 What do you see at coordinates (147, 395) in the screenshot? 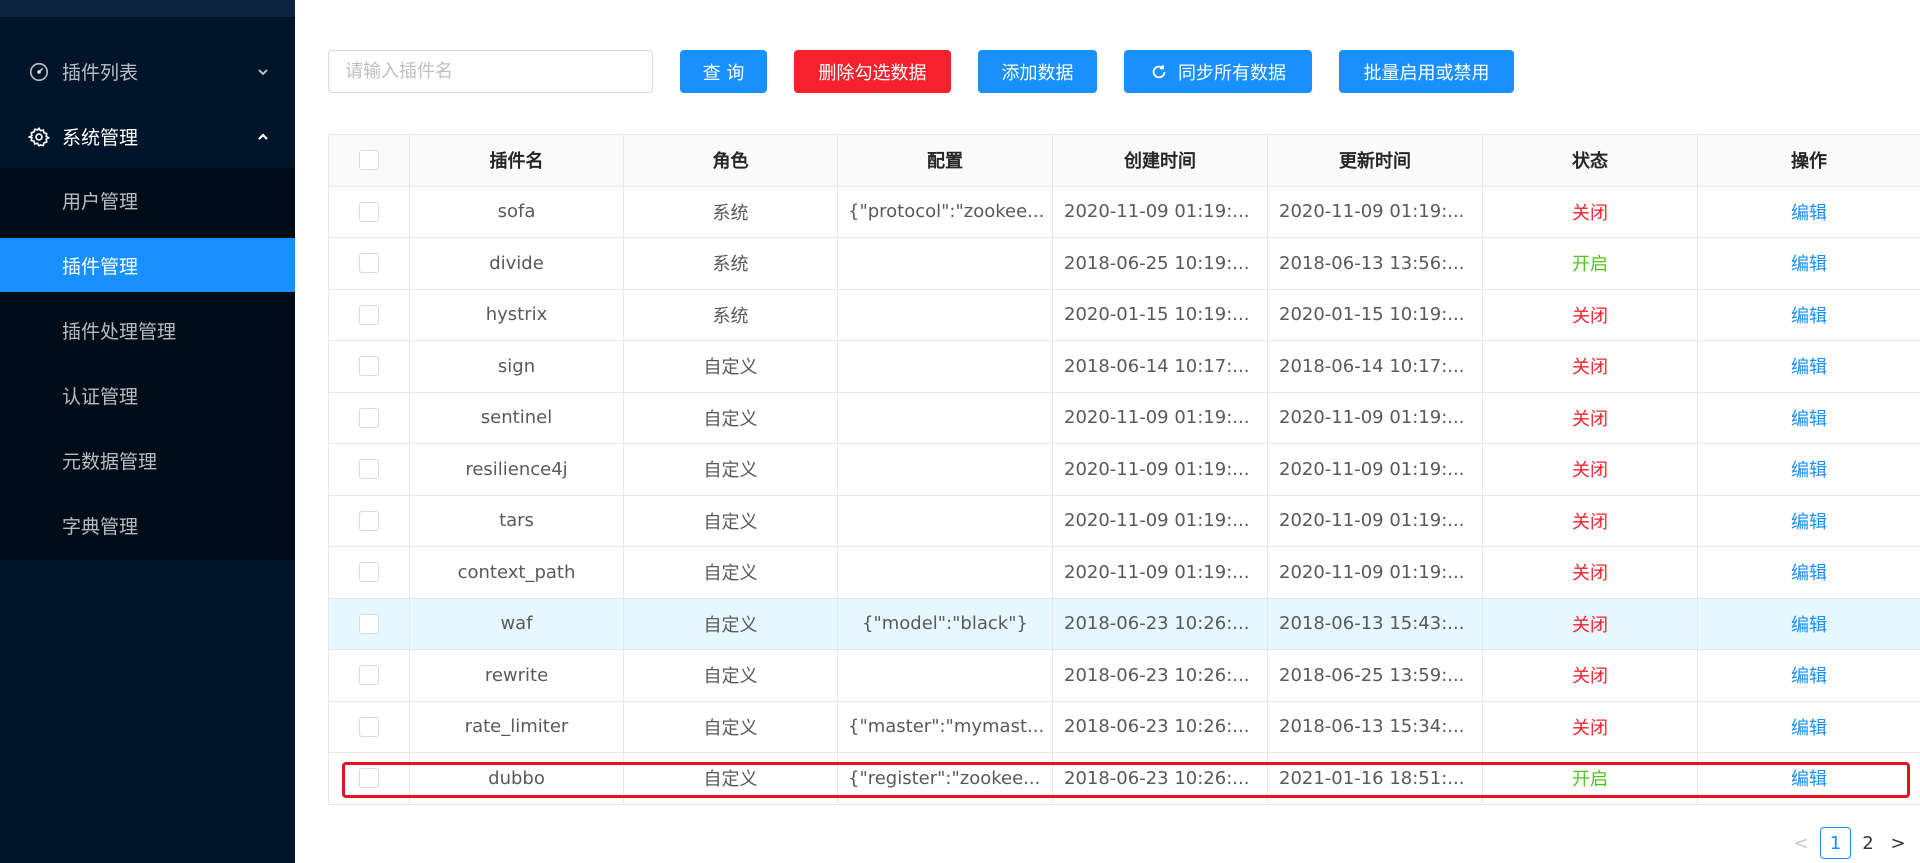
I see `submenu-auth-management: 认证管理` at bounding box center [147, 395].